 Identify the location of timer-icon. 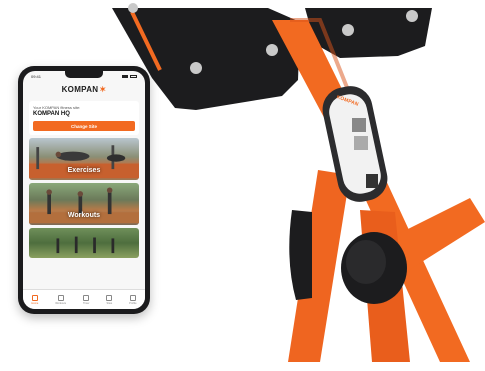
(86, 297).